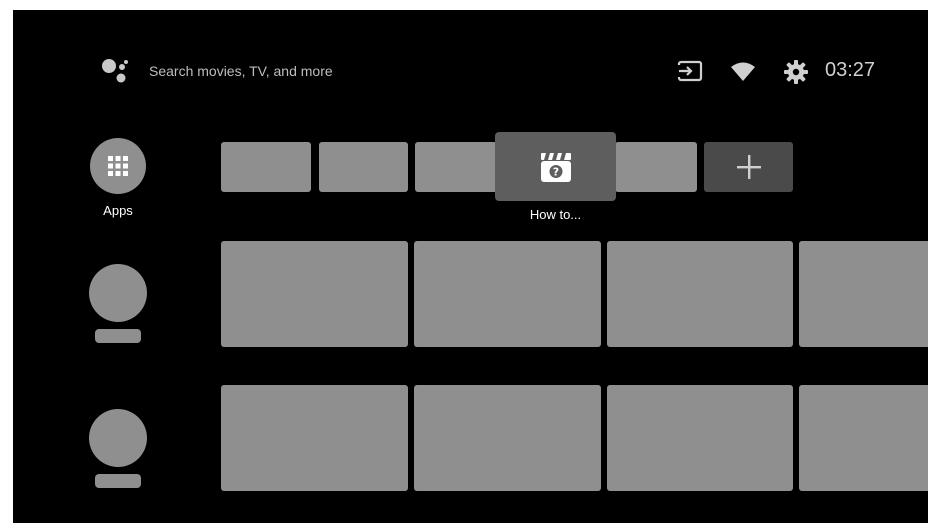  Describe the element at coordinates (796, 72) in the screenshot. I see `gear-icon` at that location.